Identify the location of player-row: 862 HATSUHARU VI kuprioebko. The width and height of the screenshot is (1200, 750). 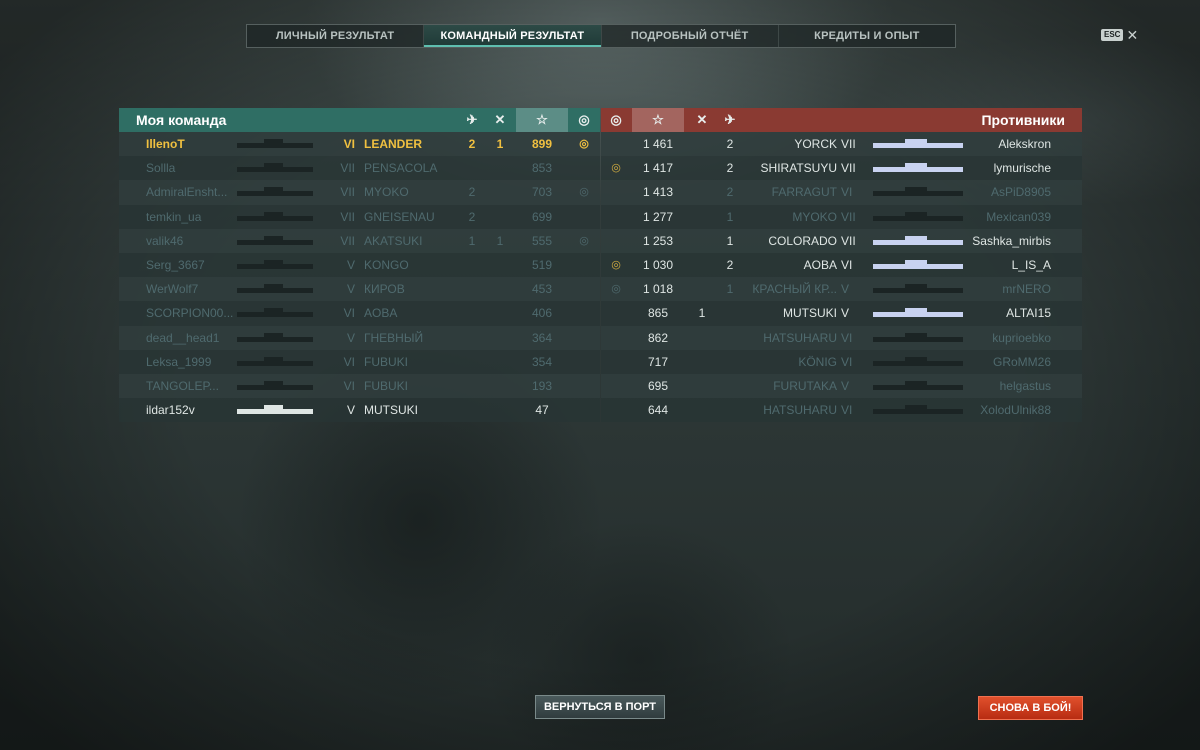
(841, 337).